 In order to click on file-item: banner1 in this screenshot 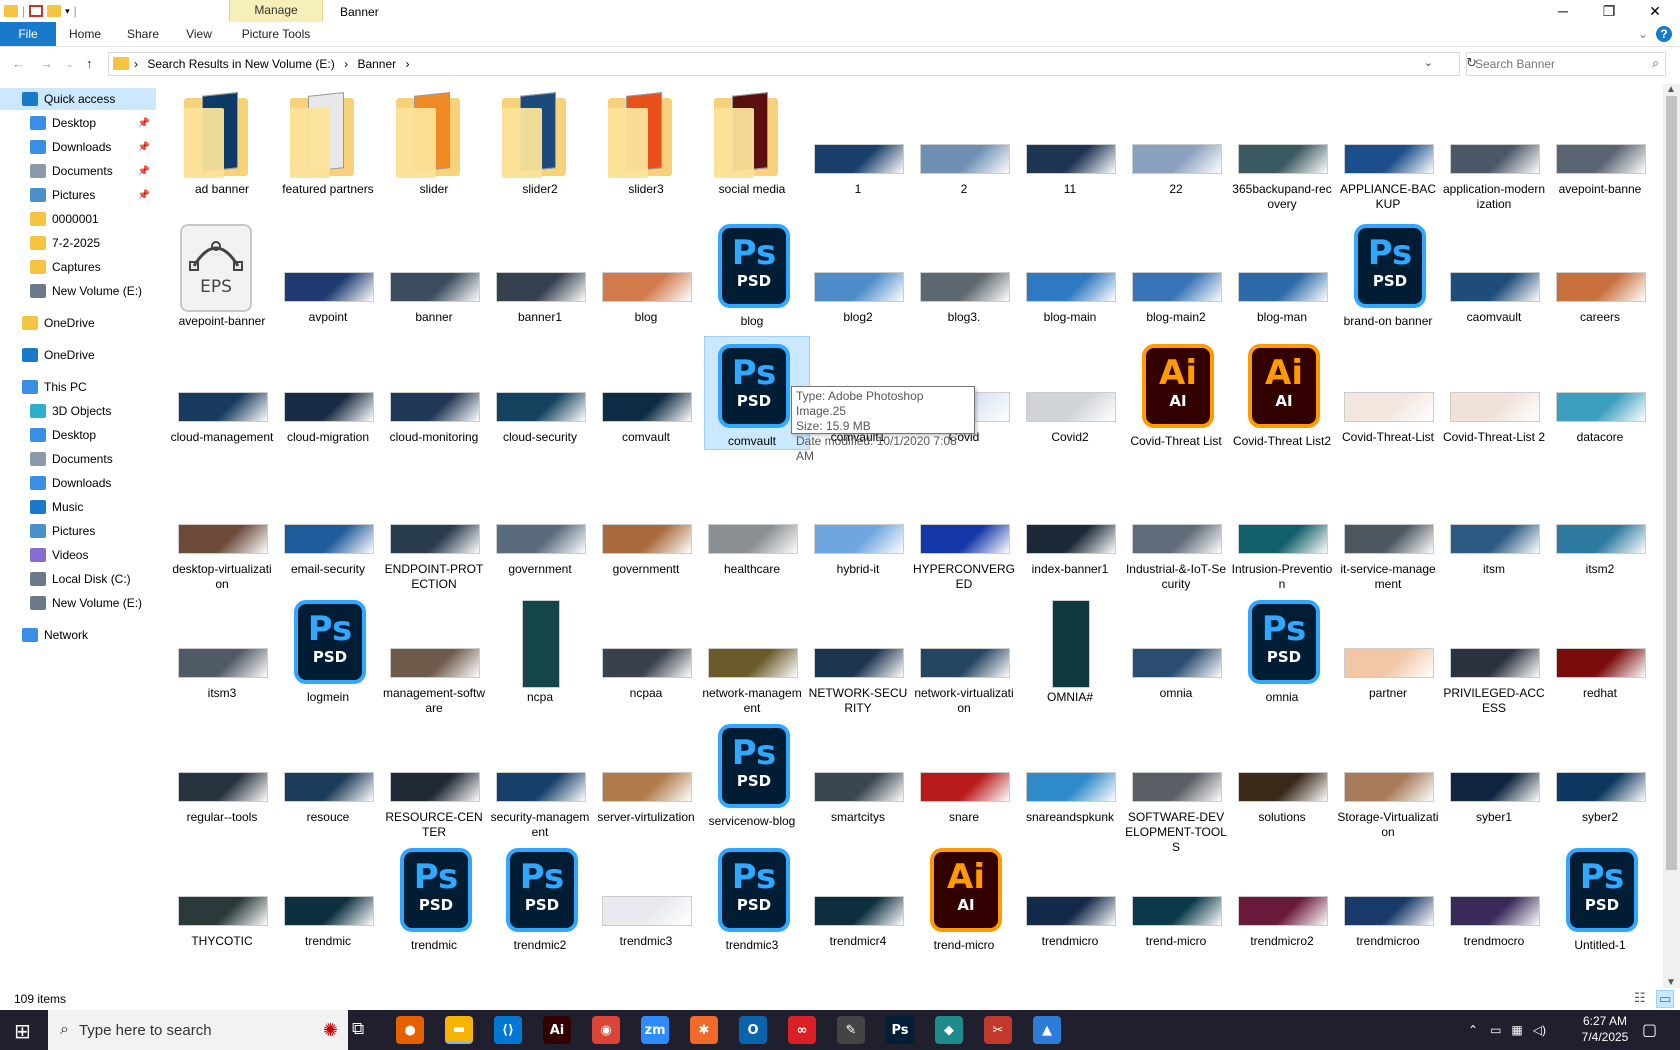, I will do `click(540, 275)`.